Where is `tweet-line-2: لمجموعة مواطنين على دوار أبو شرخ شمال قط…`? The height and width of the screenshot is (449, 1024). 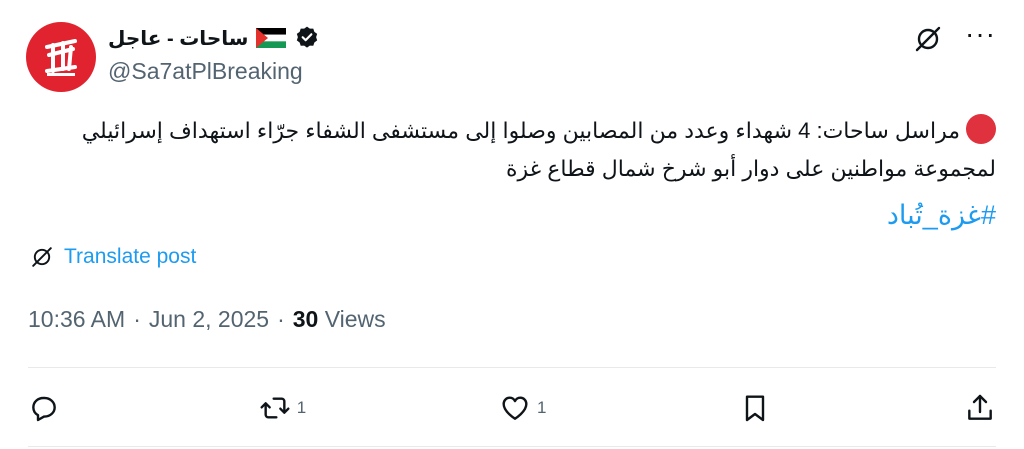
tweet-line-2: لمجموعة مواطنين على دوار أبو شرخ شمال قط… is located at coordinates (750, 168).